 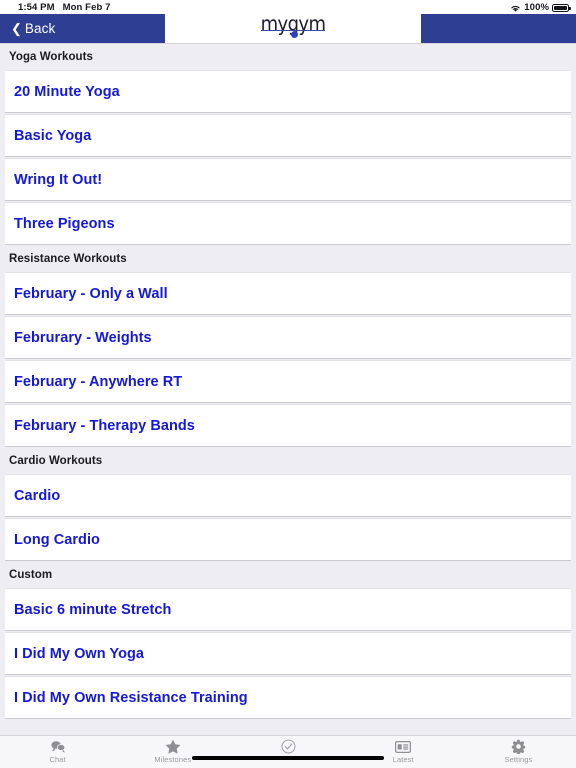 What do you see at coordinates (36, 7) in the screenshot?
I see `status-time: 1:54 PM` at bounding box center [36, 7].